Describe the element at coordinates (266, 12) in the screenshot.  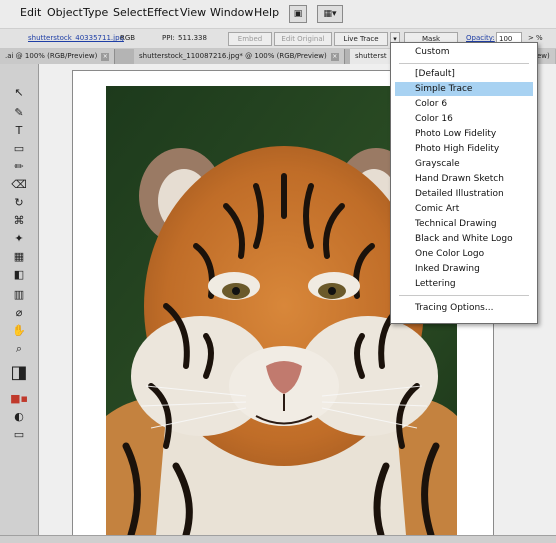
I see `menu-help: Help` at that location.